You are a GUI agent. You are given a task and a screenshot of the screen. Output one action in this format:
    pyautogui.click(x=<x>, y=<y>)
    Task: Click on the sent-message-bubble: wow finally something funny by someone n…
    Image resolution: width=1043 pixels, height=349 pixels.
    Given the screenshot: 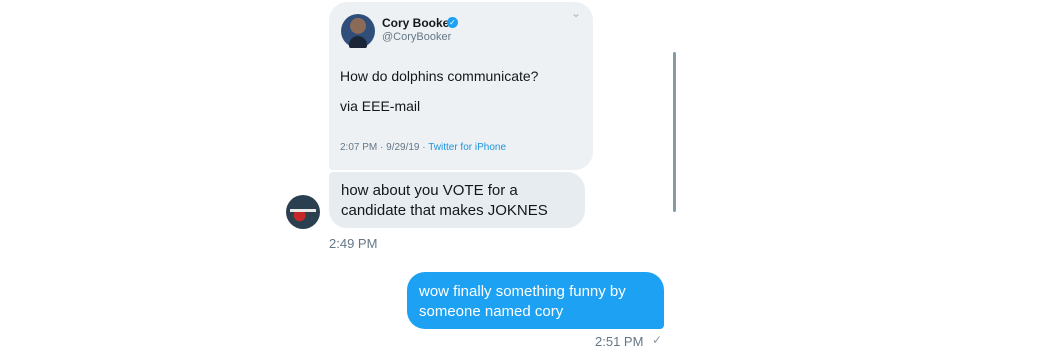 What is the action you would take?
    pyautogui.click(x=535, y=300)
    